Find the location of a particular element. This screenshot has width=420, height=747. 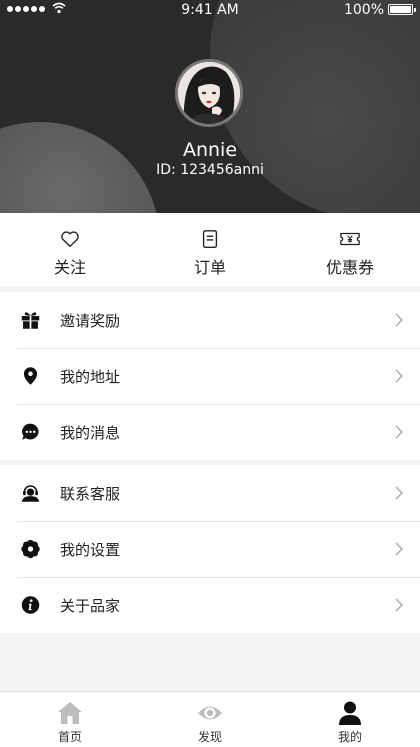

info-icon is located at coordinates (30, 605).